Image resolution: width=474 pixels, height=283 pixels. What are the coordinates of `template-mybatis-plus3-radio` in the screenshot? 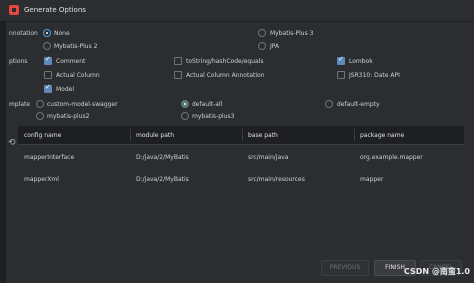 It's located at (185, 116).